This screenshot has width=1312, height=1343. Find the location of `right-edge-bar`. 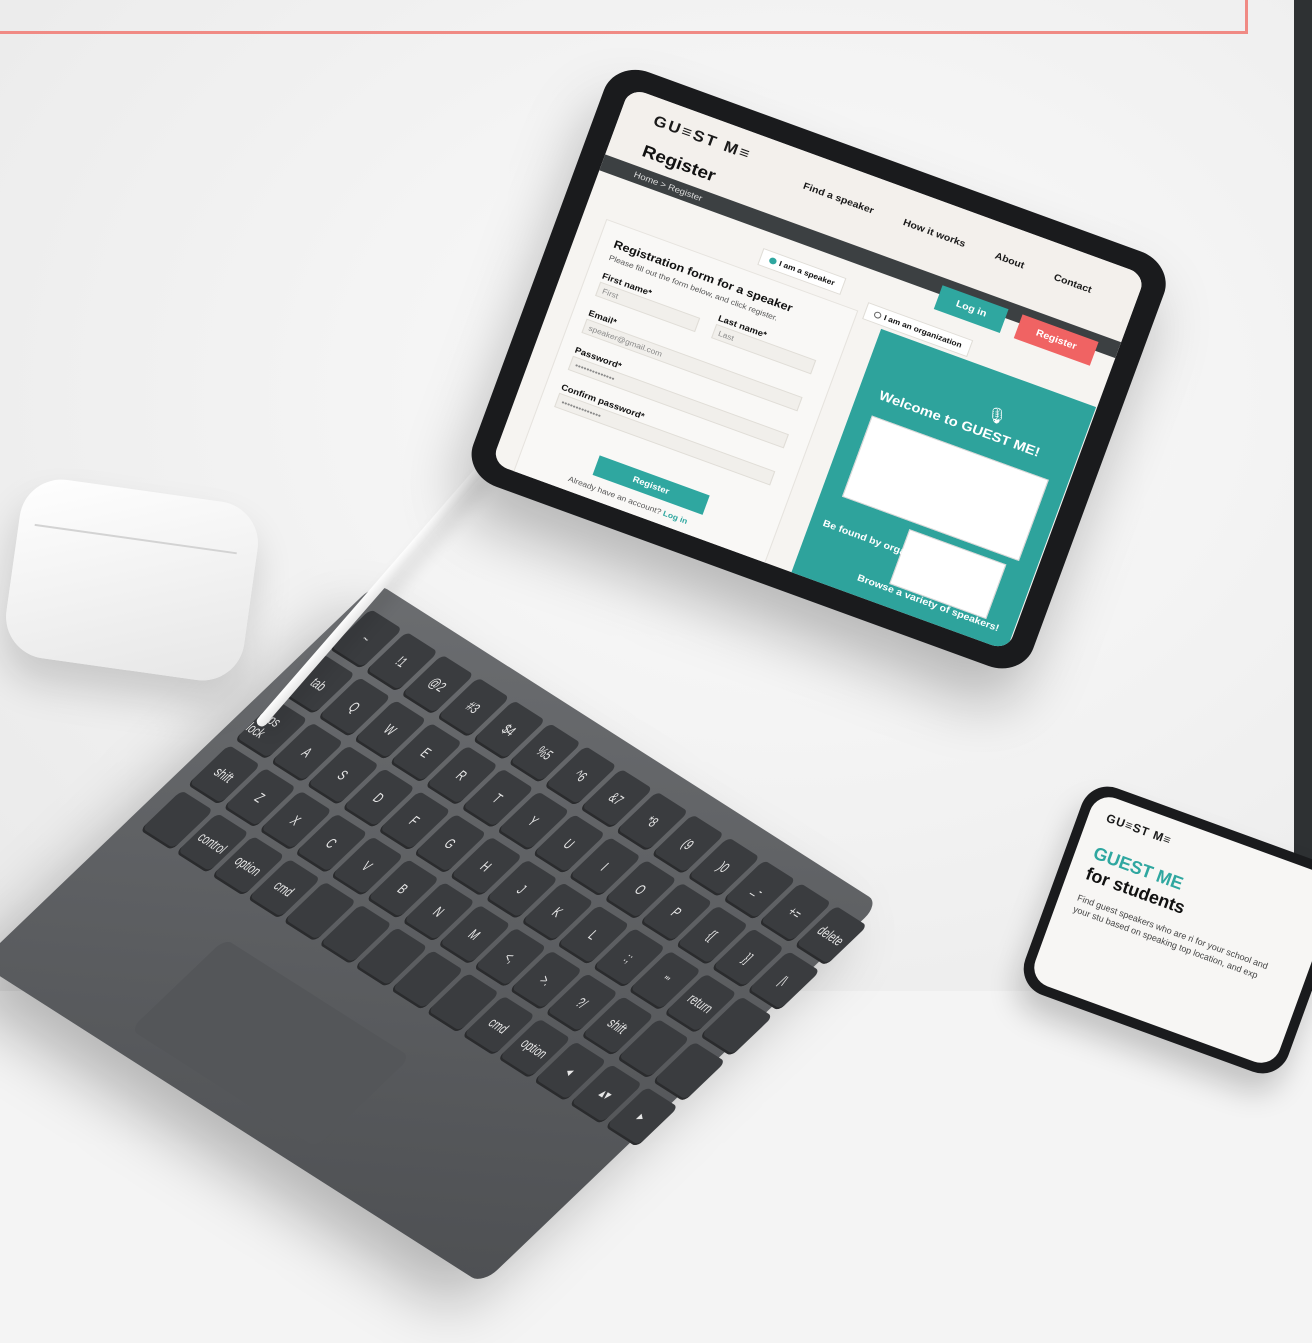

right-edge-bar is located at coordinates (1303, 495).